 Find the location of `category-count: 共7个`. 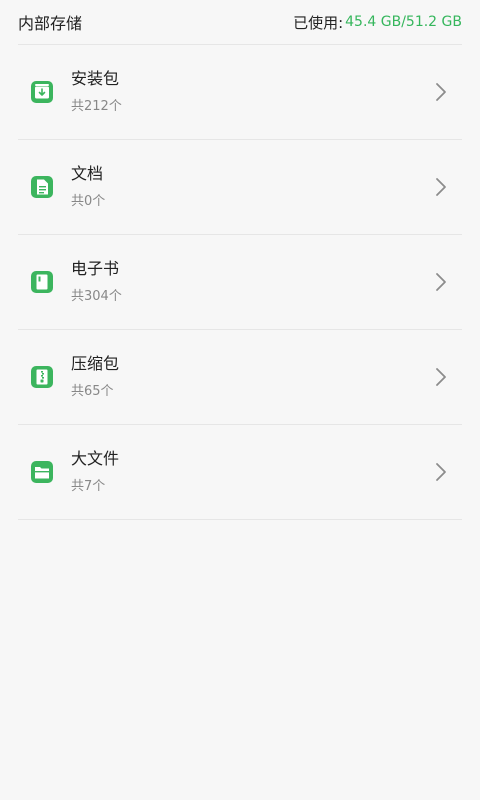

category-count: 共7个 is located at coordinates (88, 486).